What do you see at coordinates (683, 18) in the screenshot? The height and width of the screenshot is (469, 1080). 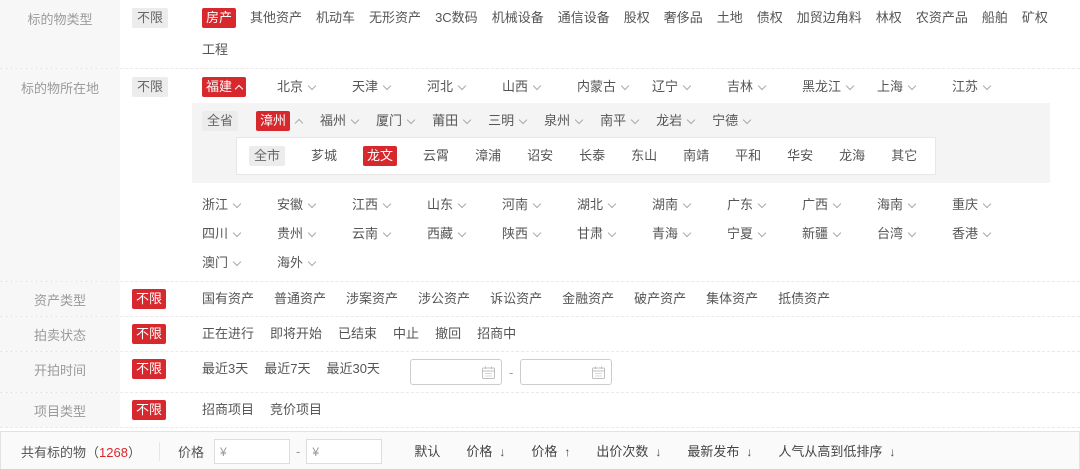 I see `subject-type-option: 奢侈品` at bounding box center [683, 18].